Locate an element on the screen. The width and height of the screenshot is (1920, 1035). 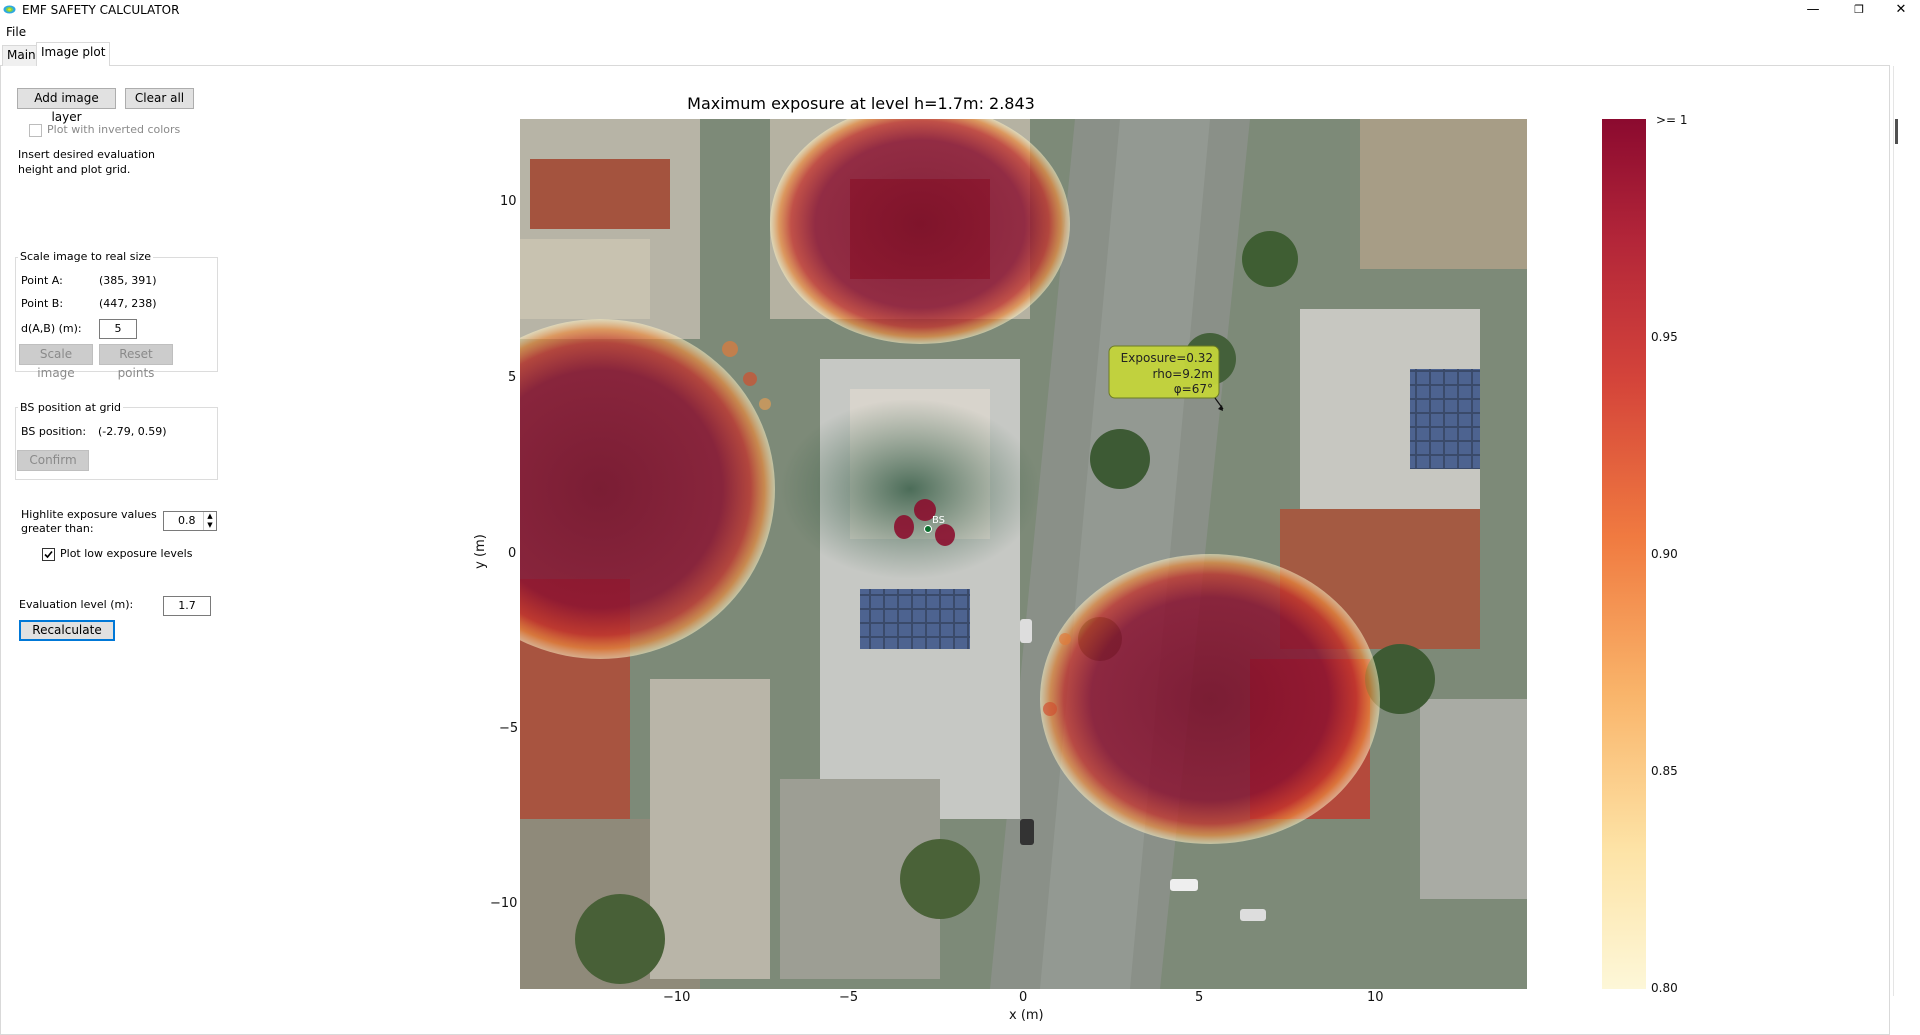
checkmark-icon is located at coordinates (48, 554).